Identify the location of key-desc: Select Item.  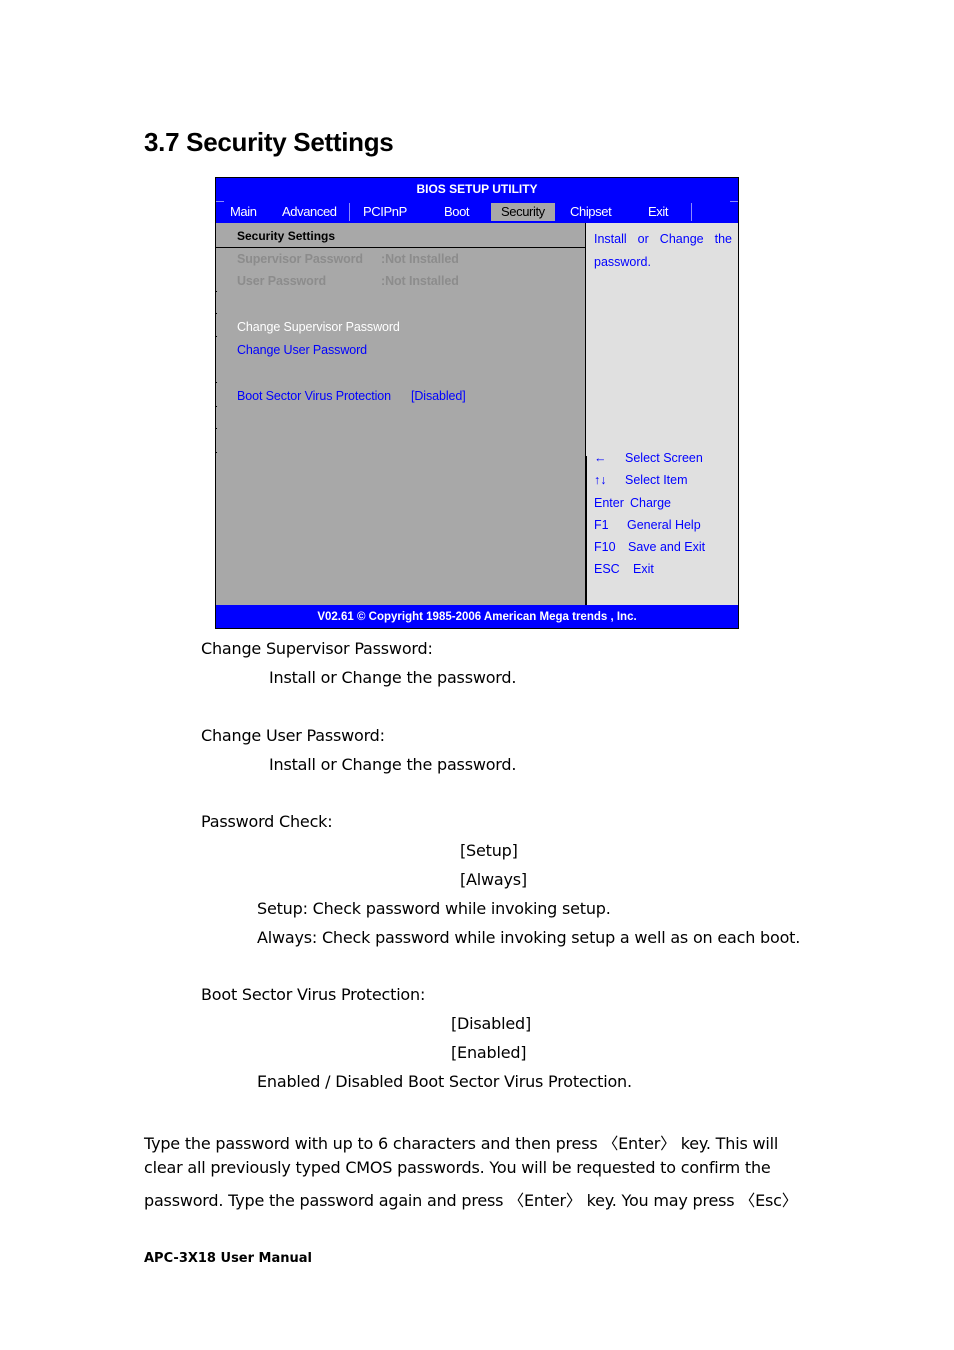
(656, 480).